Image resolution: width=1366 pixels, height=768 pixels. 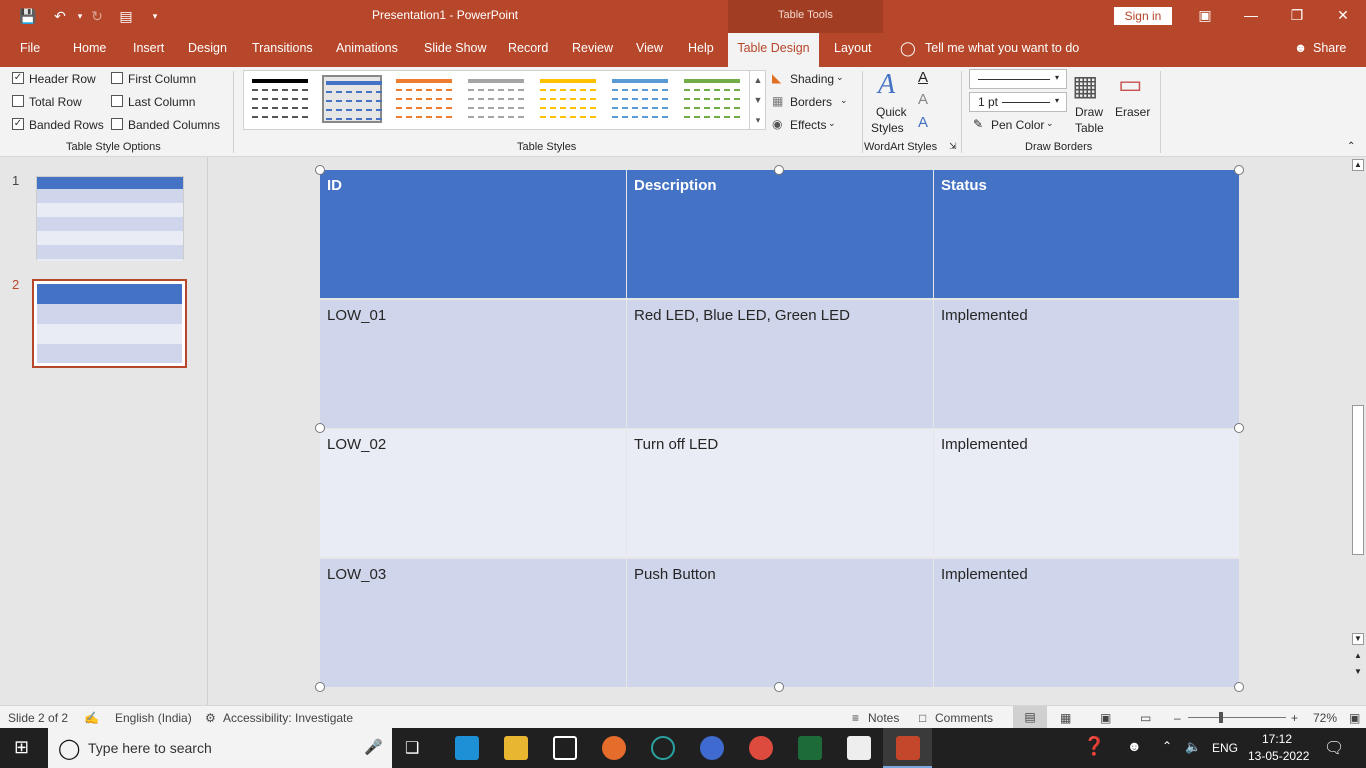 What do you see at coordinates (18, 101) in the screenshot?
I see `total-row-checkbox` at bounding box center [18, 101].